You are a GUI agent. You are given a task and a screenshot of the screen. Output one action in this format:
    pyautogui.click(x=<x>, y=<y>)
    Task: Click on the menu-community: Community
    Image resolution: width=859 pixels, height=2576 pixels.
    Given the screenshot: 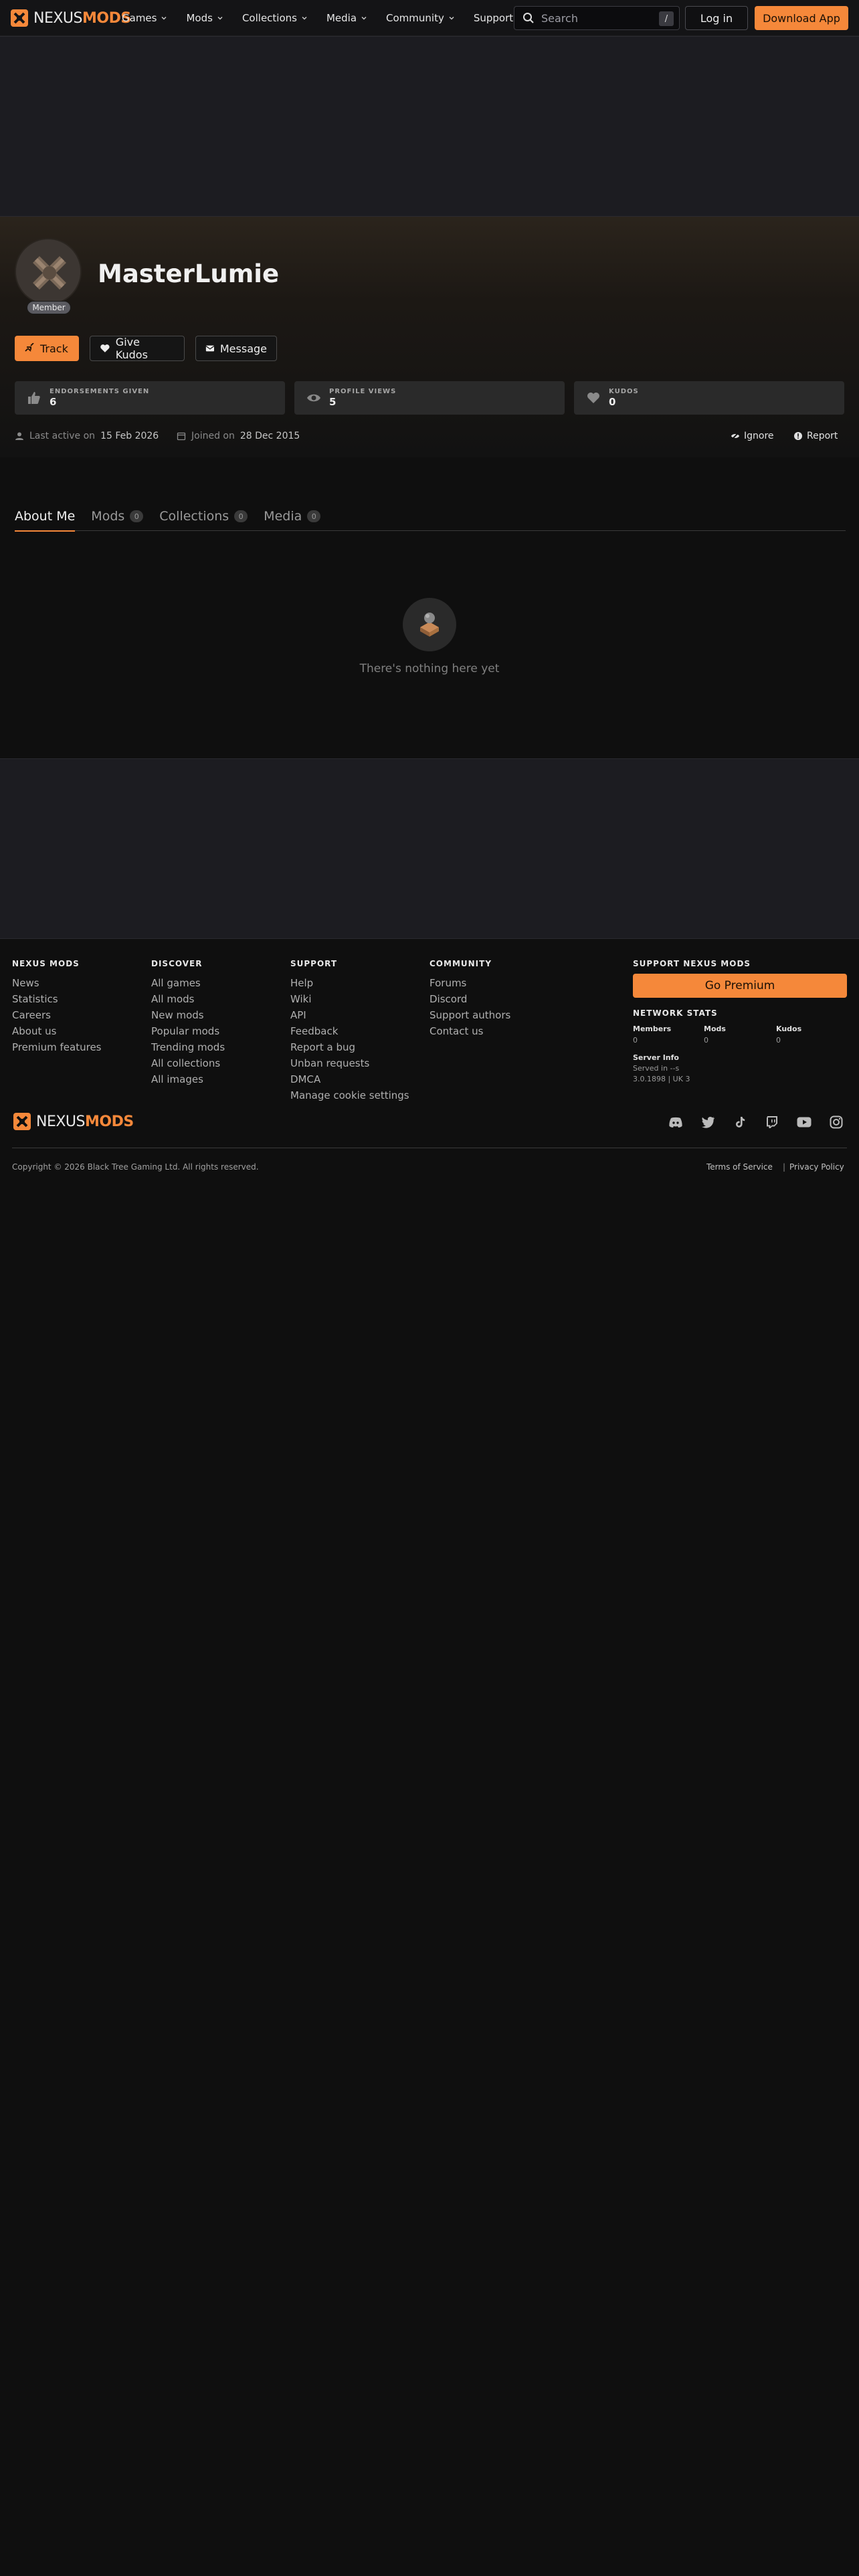 What is the action you would take?
    pyautogui.click(x=421, y=18)
    